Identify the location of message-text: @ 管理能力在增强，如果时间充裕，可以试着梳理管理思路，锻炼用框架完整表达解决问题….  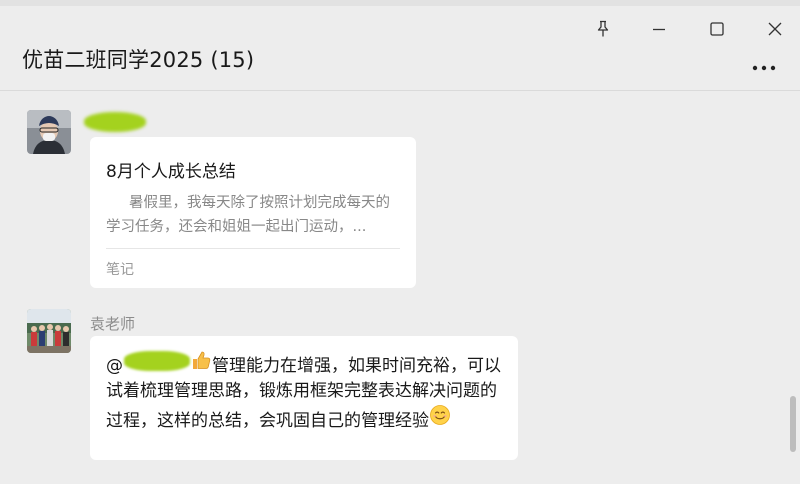
(306, 391).